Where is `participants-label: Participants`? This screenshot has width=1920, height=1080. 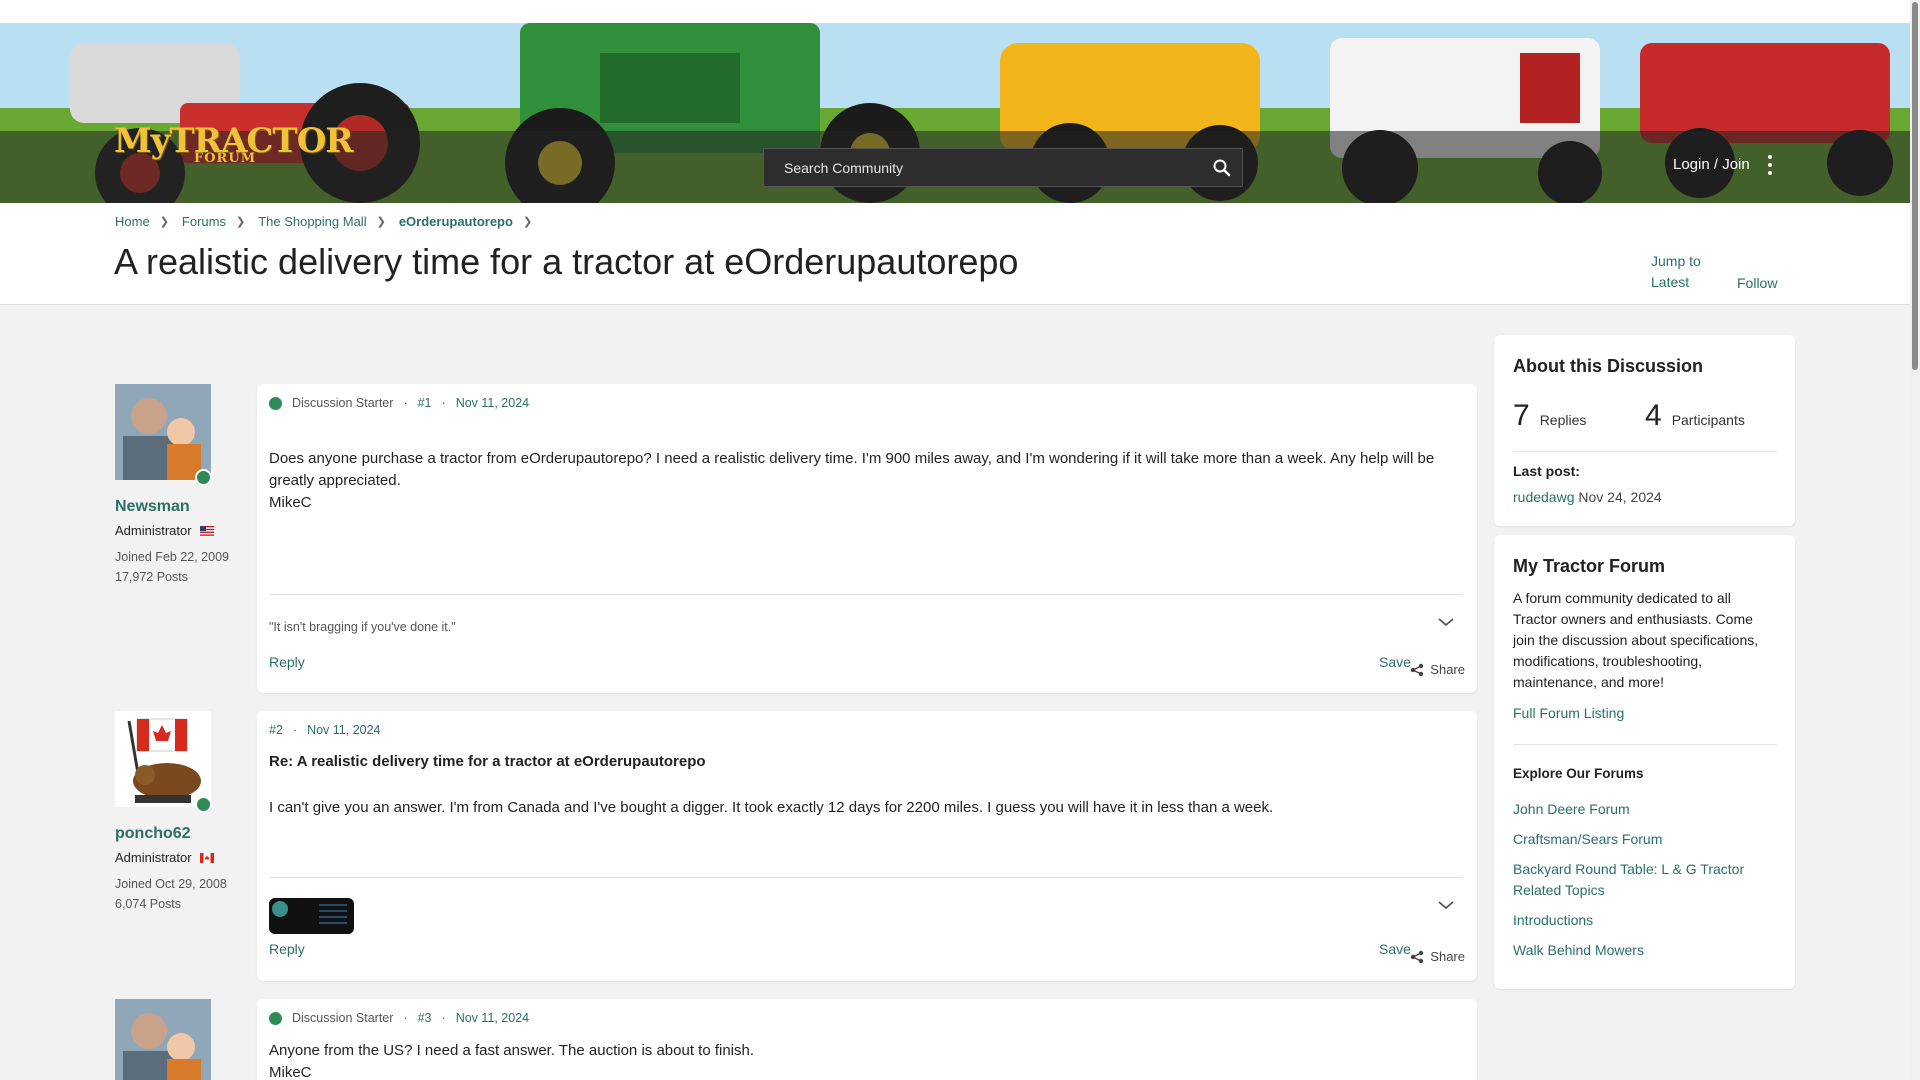
participants-label: Participants is located at coordinates (1708, 420).